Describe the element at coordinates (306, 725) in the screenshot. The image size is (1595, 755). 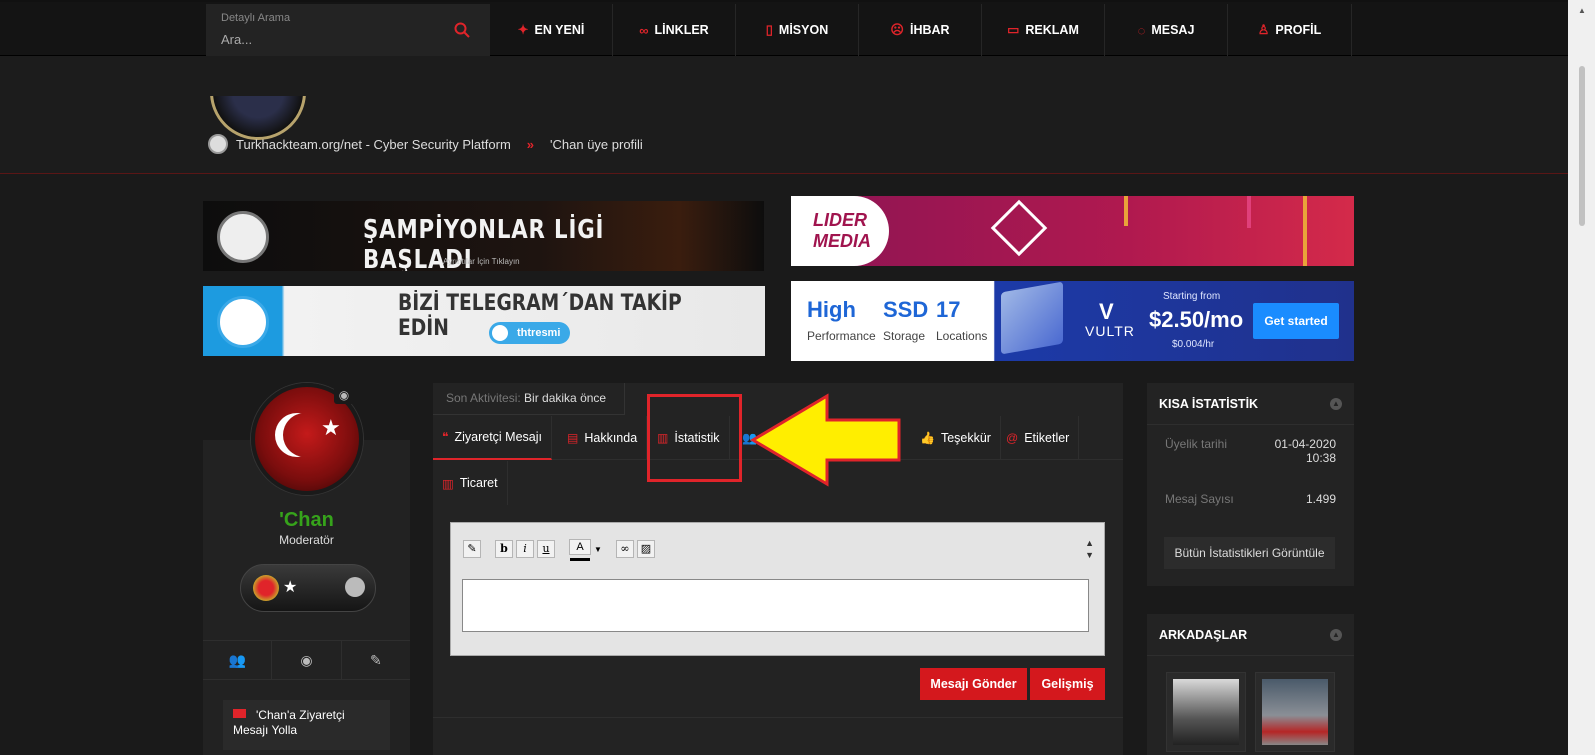
I see `send-visitor-message-link: 'Chan'a Ziyaretçi Mesajı Yolla` at that location.